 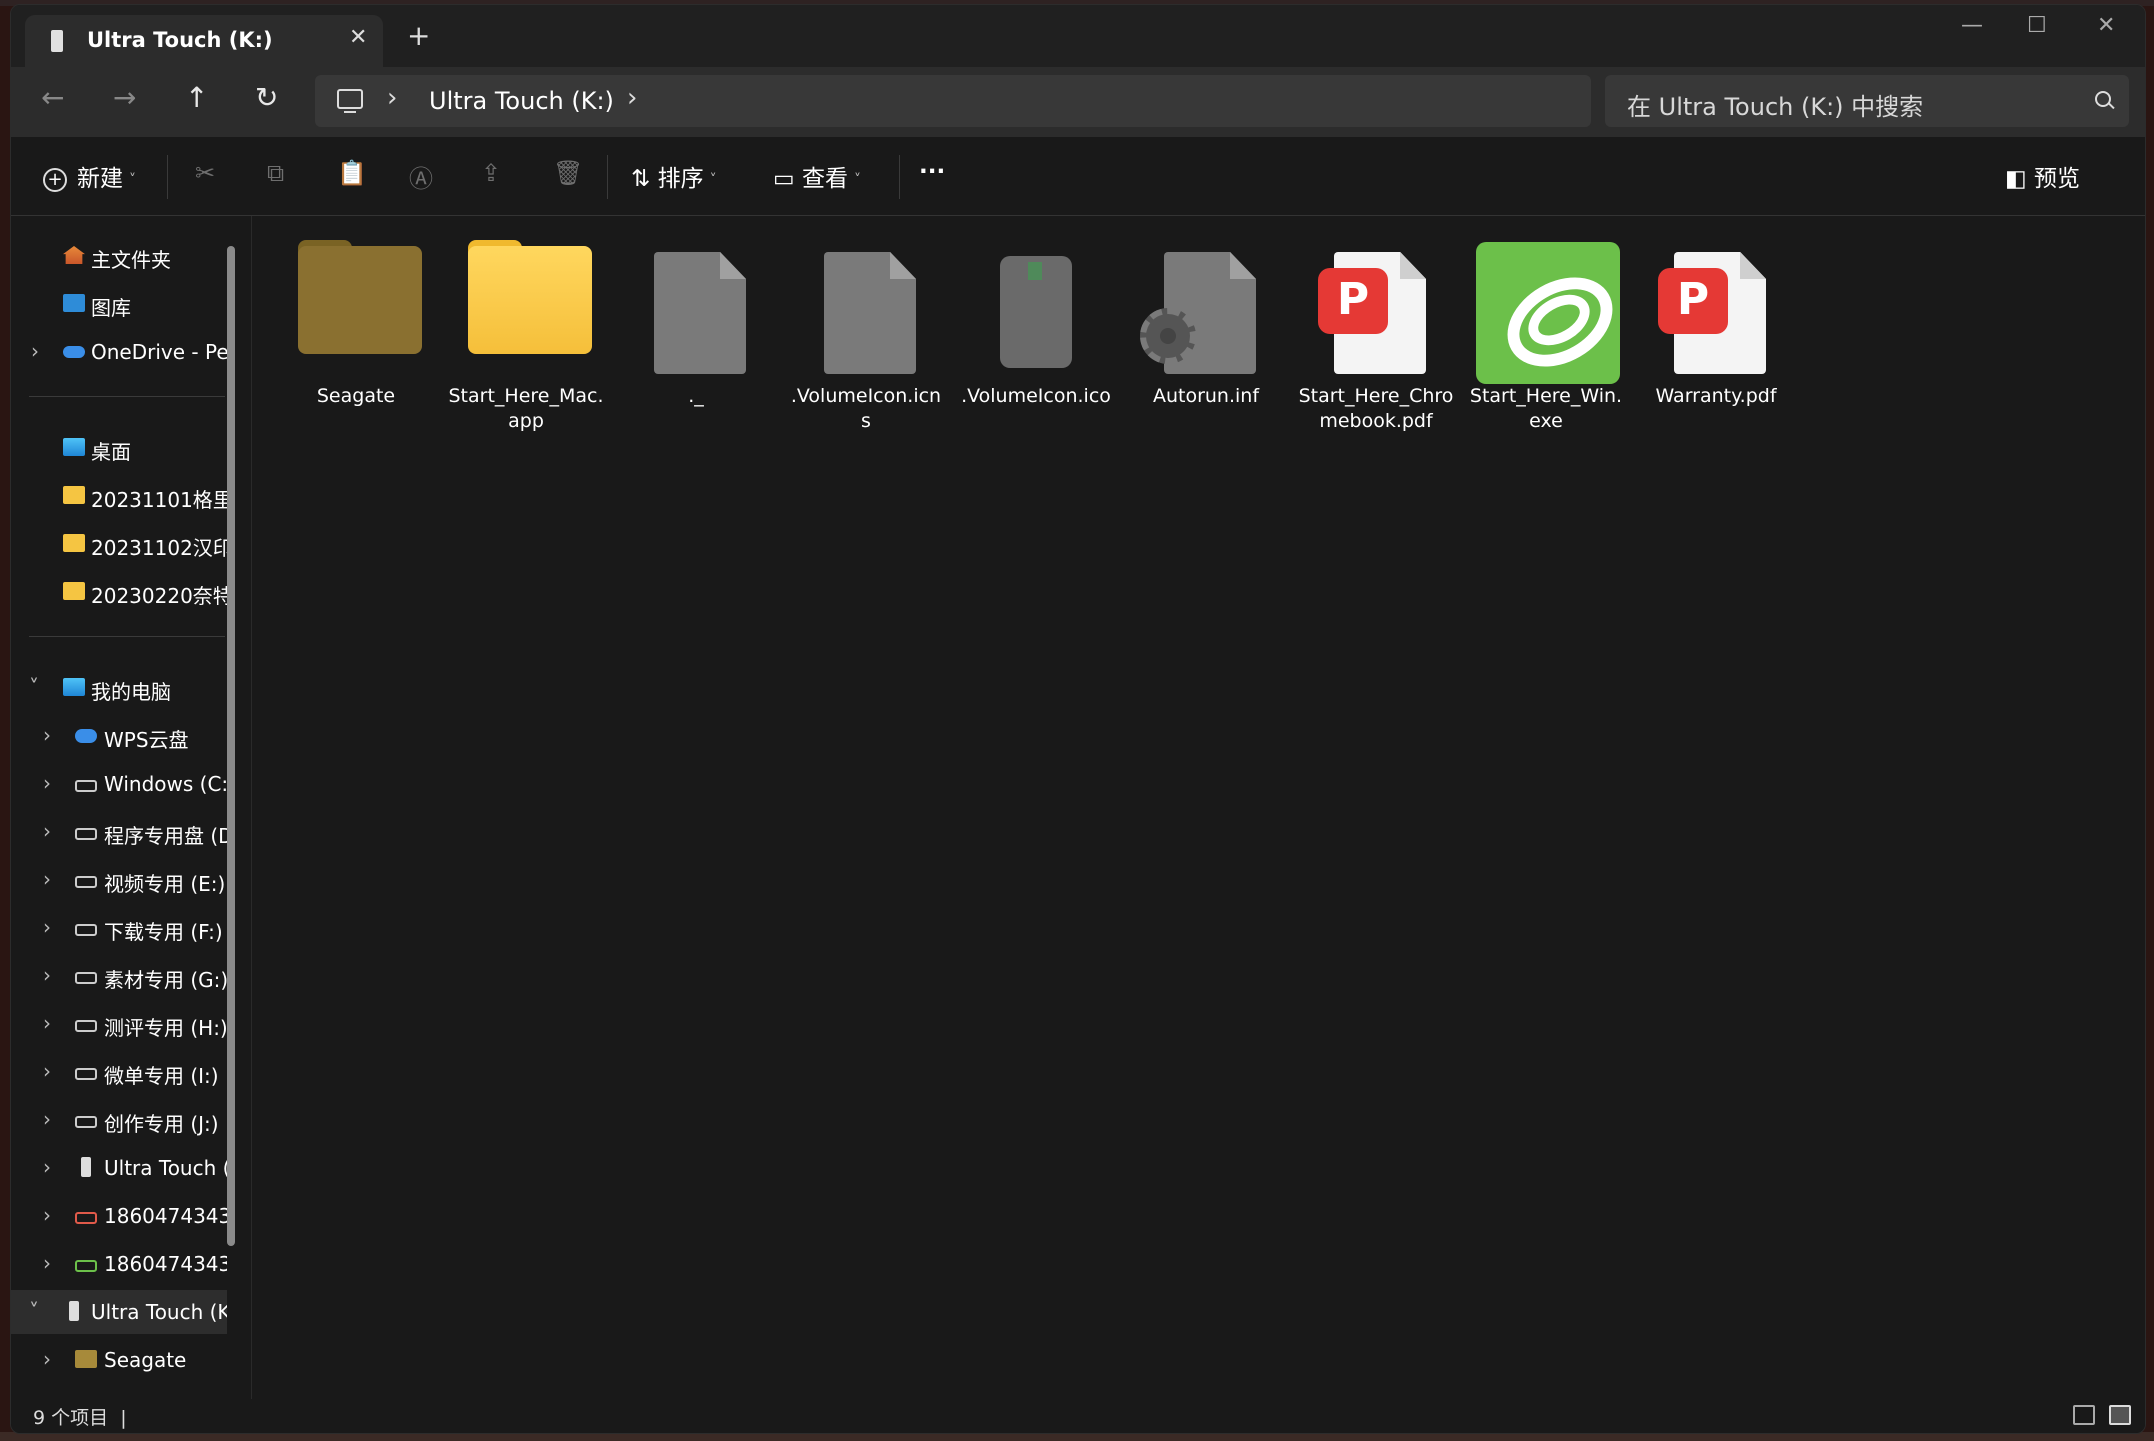 What do you see at coordinates (2084, 1415) in the screenshot?
I see `details-view-icon` at bounding box center [2084, 1415].